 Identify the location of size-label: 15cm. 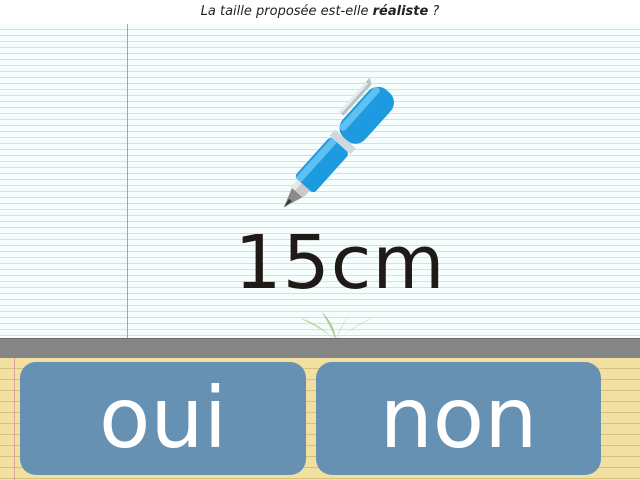
(340, 263).